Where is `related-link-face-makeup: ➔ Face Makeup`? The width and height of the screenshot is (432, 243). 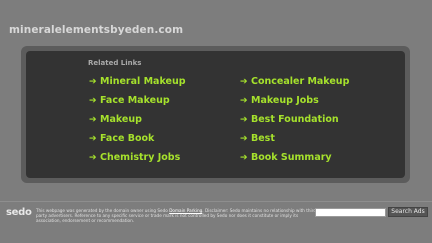
related-link-face-makeup: ➔ Face Makeup is located at coordinates (129, 100).